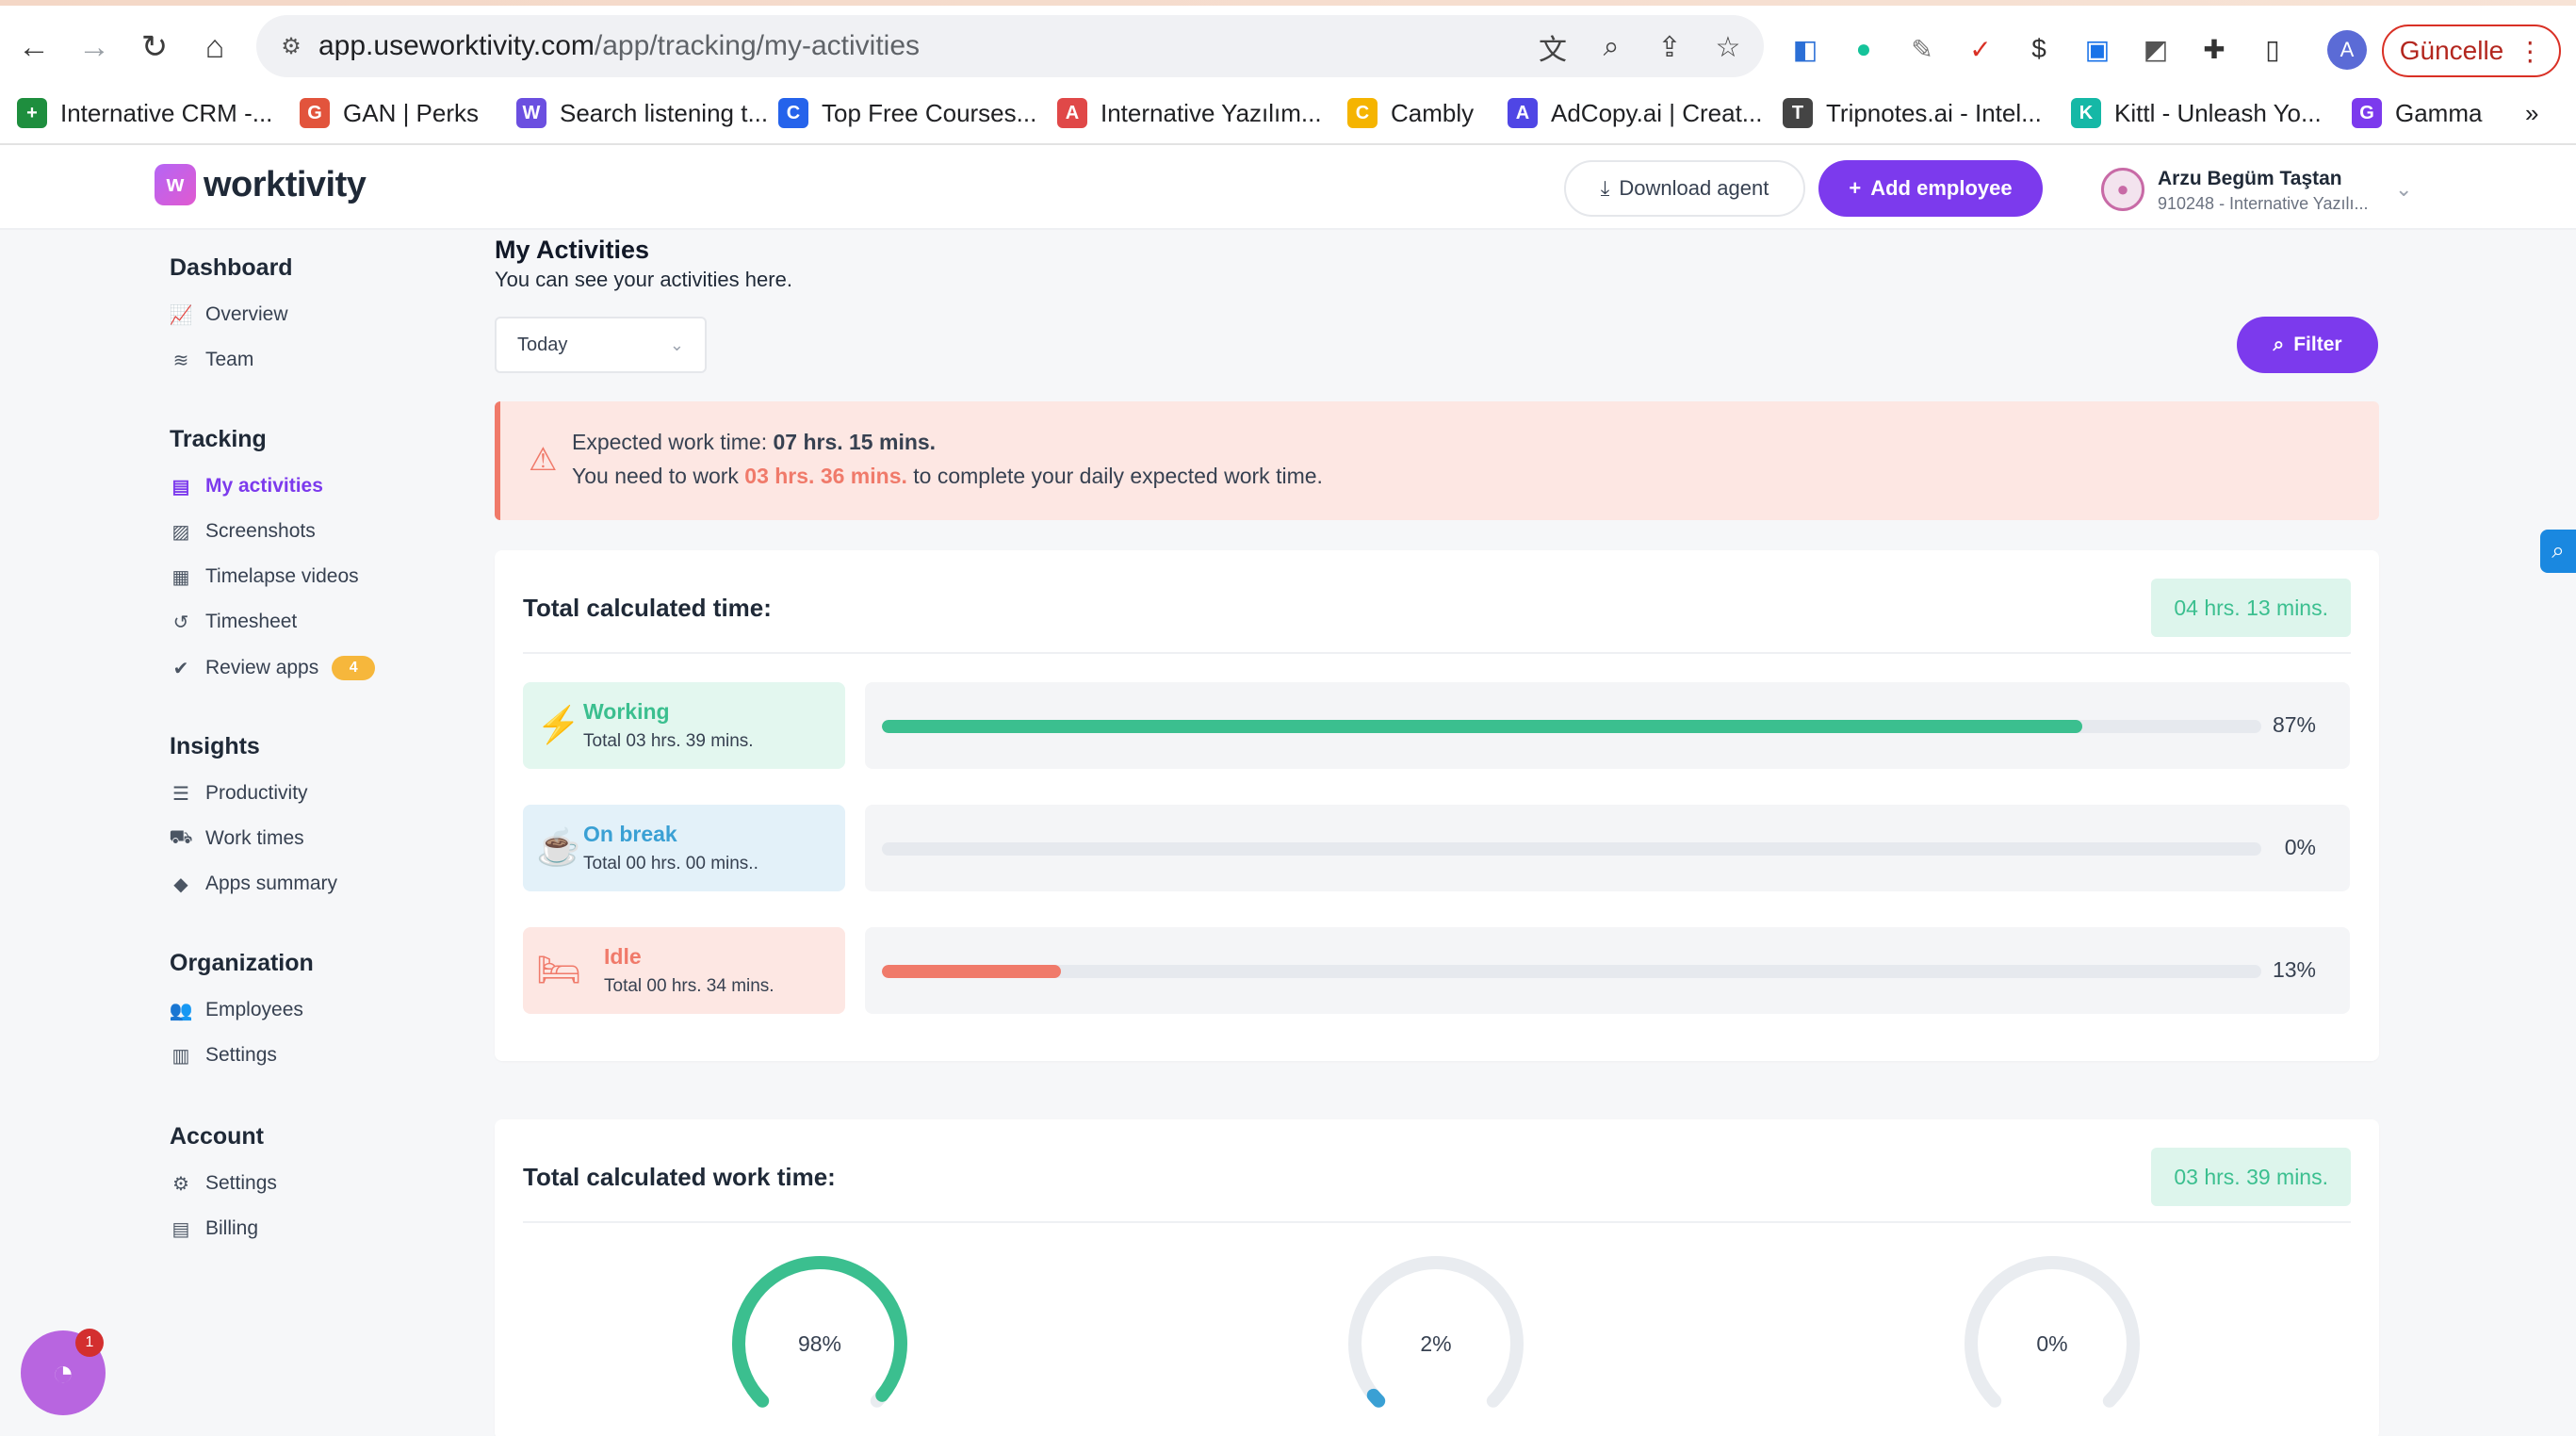  Describe the element at coordinates (1728, 47) in the screenshot. I see `bookmark-star-icon: ☆` at that location.